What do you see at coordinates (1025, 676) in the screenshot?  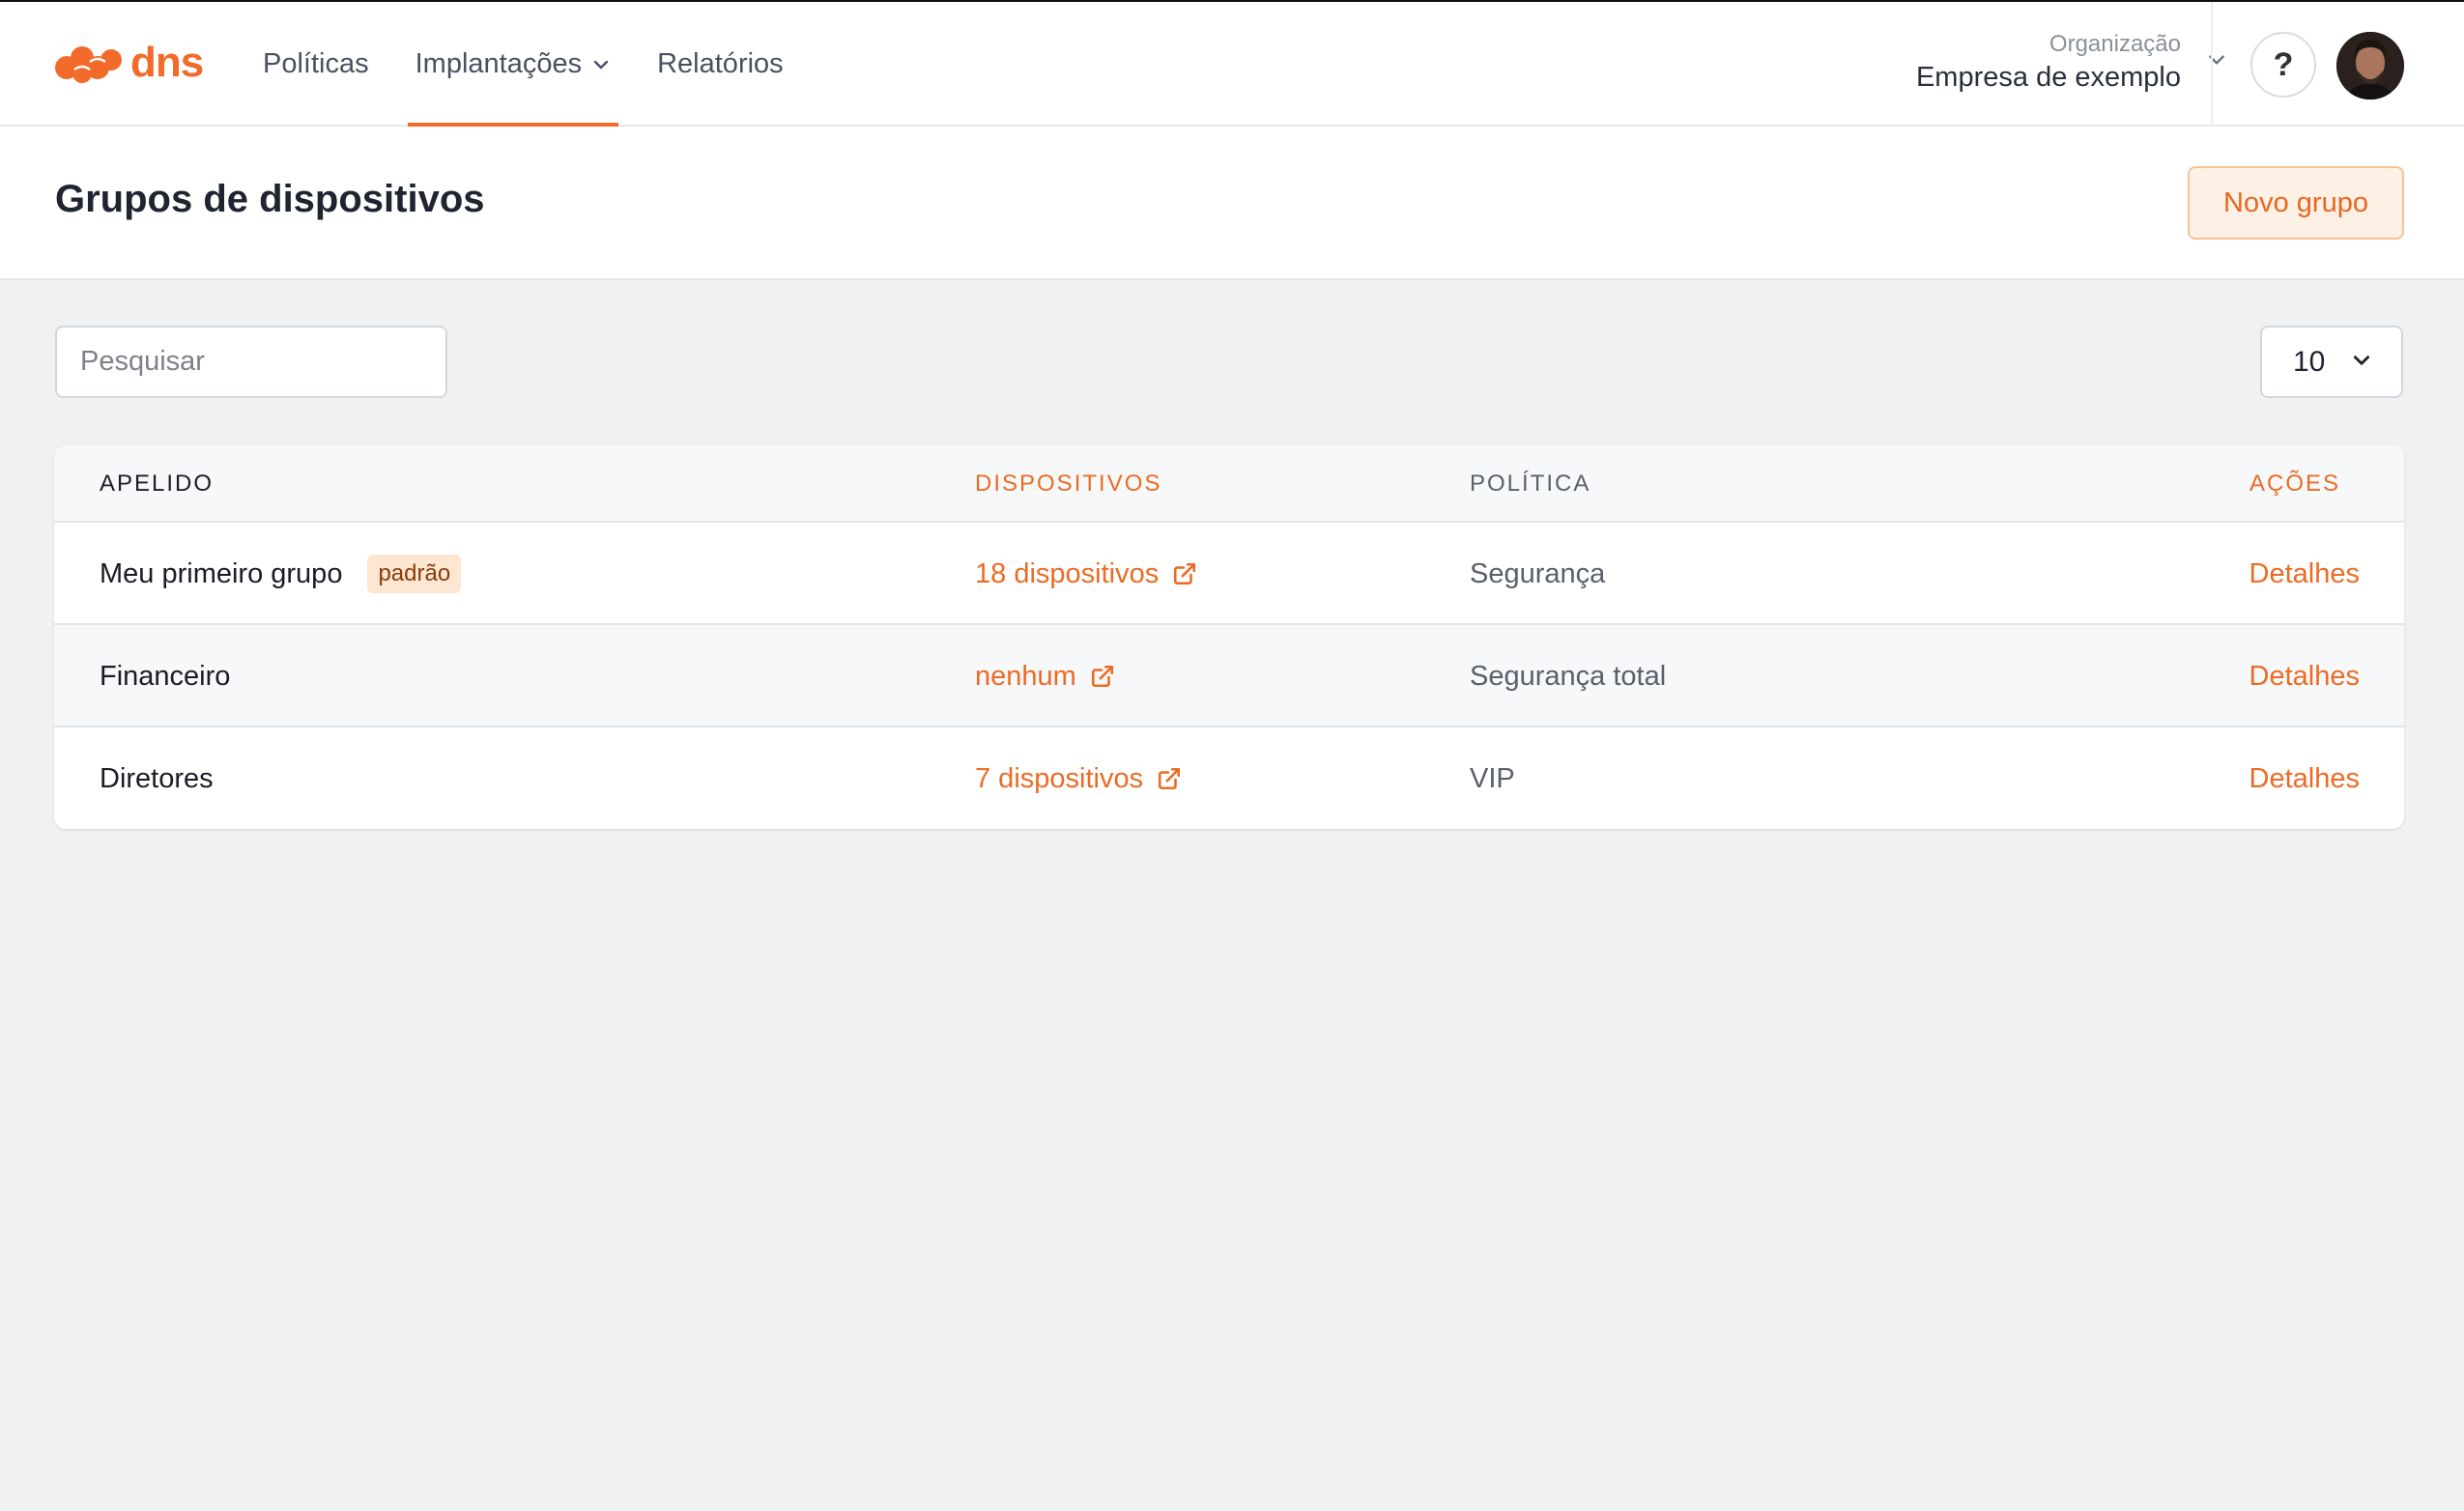 I see `devices-link-label: nenhum` at bounding box center [1025, 676].